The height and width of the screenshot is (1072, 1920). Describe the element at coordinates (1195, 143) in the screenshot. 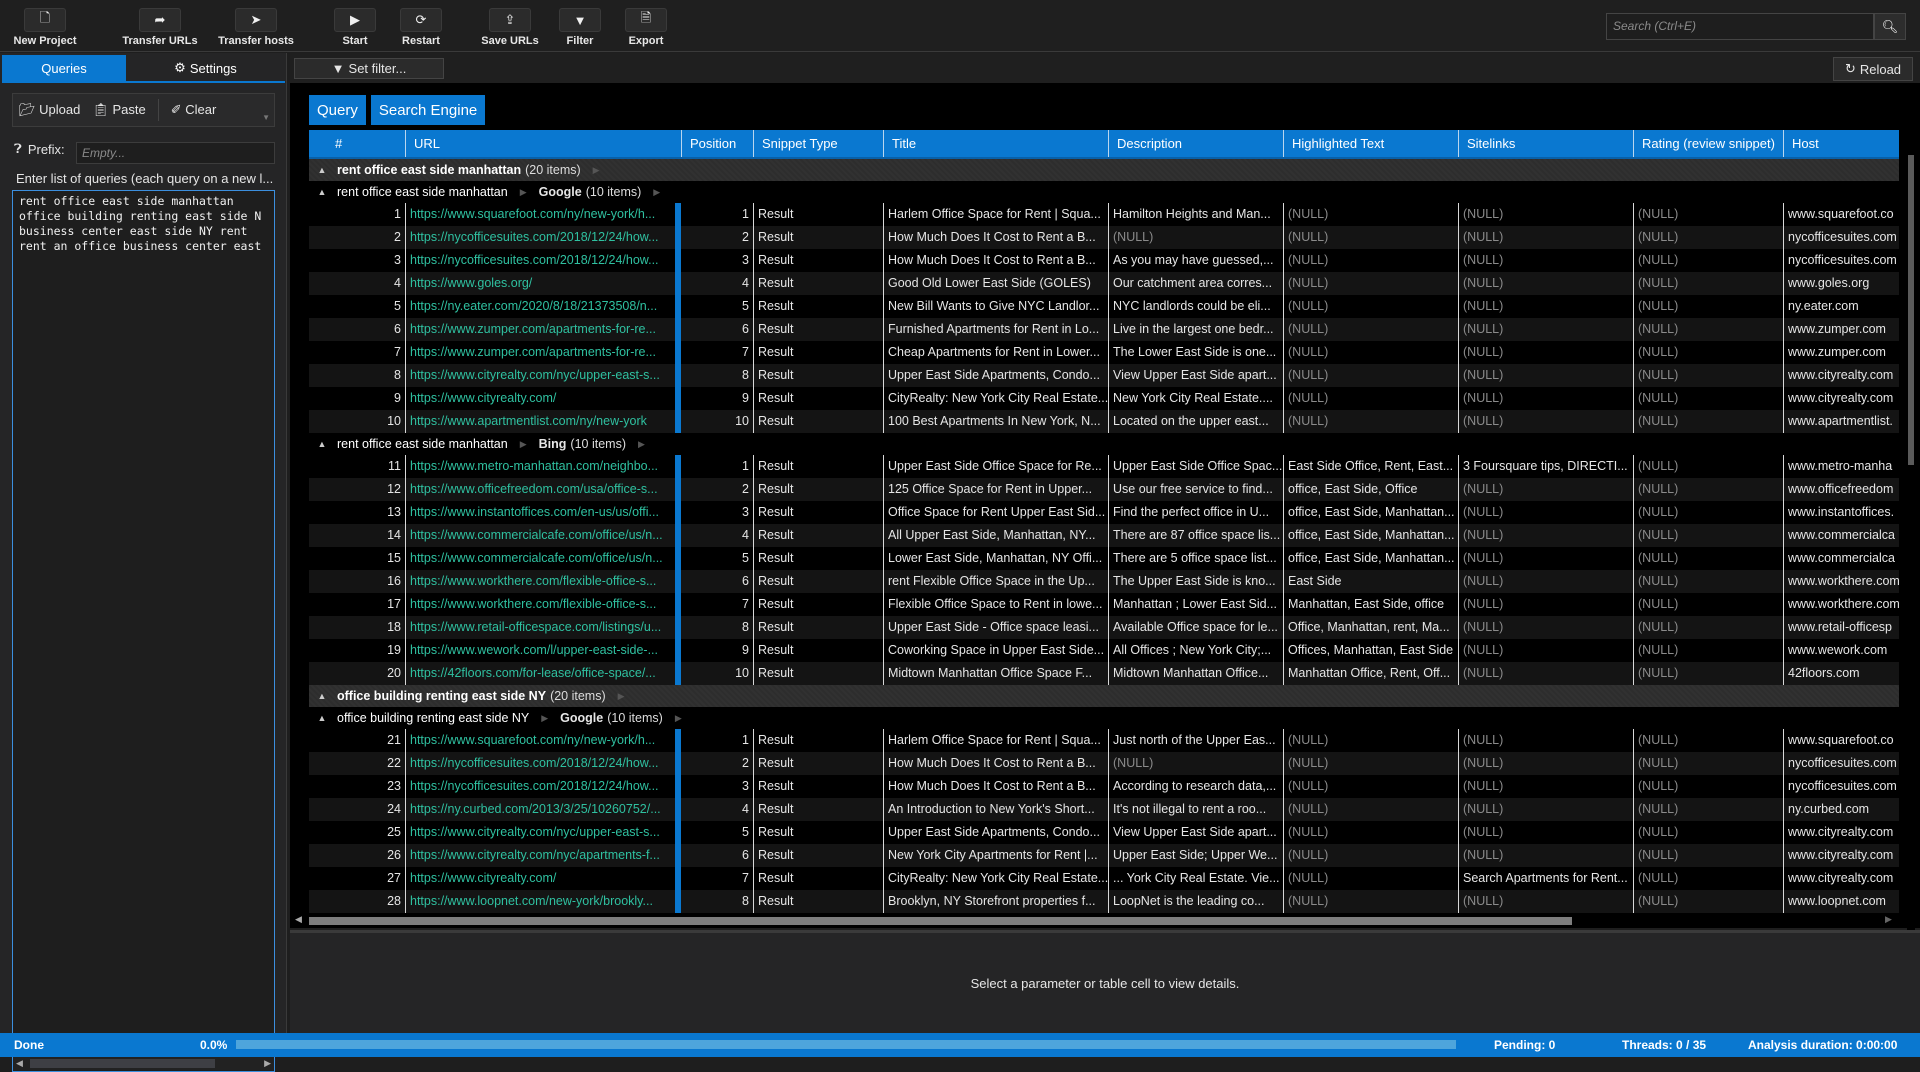

I see `column-header-description: Description` at that location.